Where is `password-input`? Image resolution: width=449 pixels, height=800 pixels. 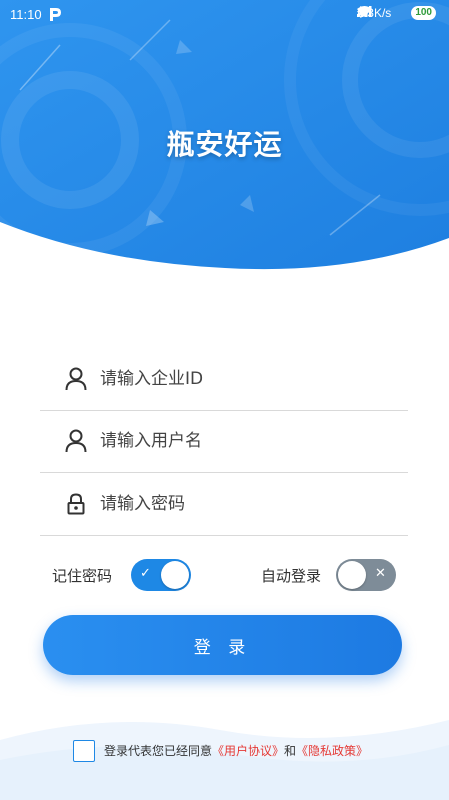
password-input is located at coordinates (240, 504).